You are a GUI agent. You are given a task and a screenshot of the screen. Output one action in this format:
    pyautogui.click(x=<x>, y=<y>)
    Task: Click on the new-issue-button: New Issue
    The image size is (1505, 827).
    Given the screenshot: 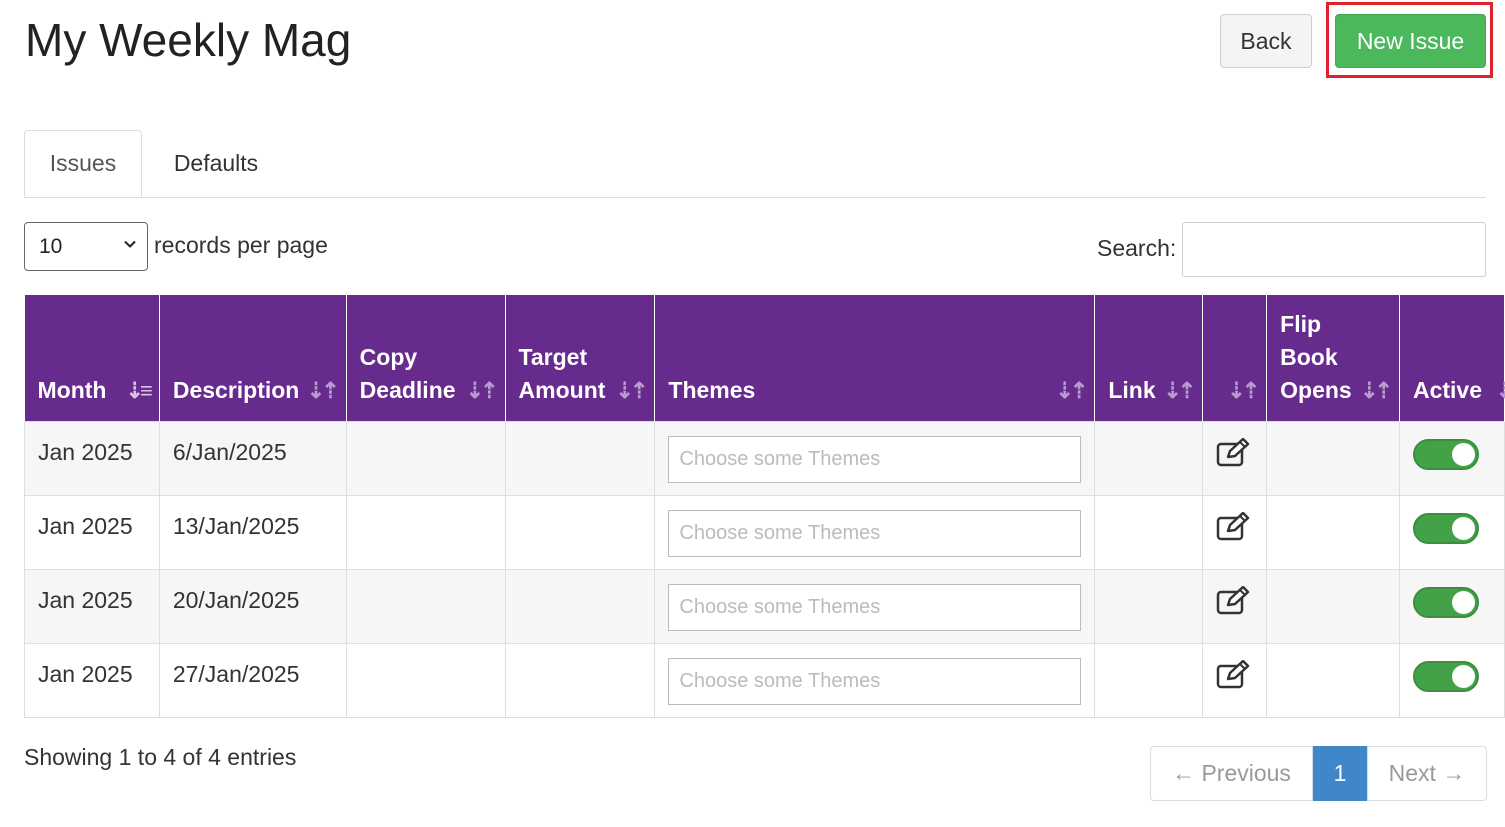 What is the action you would take?
    pyautogui.click(x=1410, y=41)
    